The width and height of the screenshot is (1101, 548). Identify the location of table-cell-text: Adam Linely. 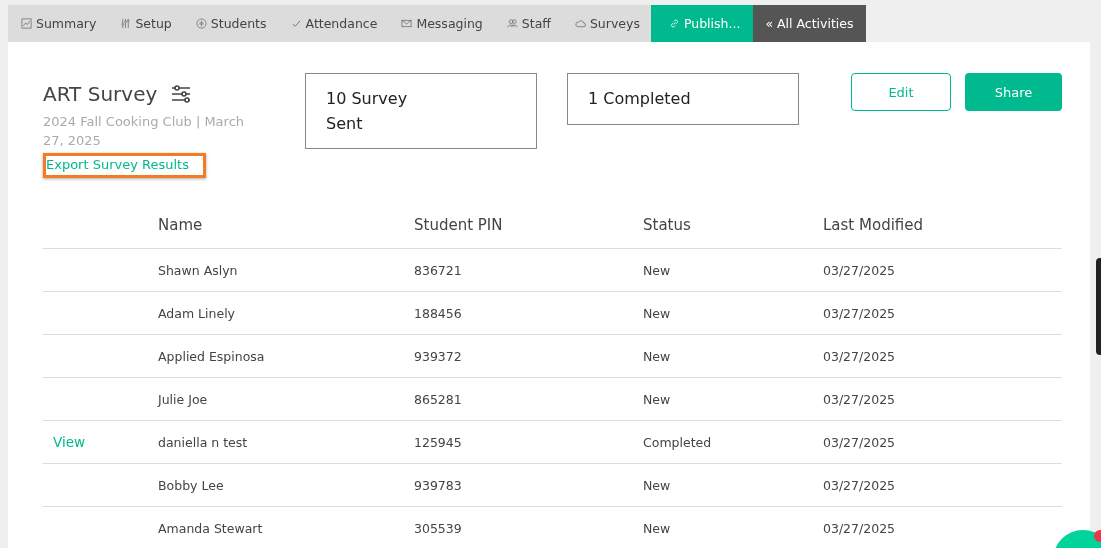
(197, 313).